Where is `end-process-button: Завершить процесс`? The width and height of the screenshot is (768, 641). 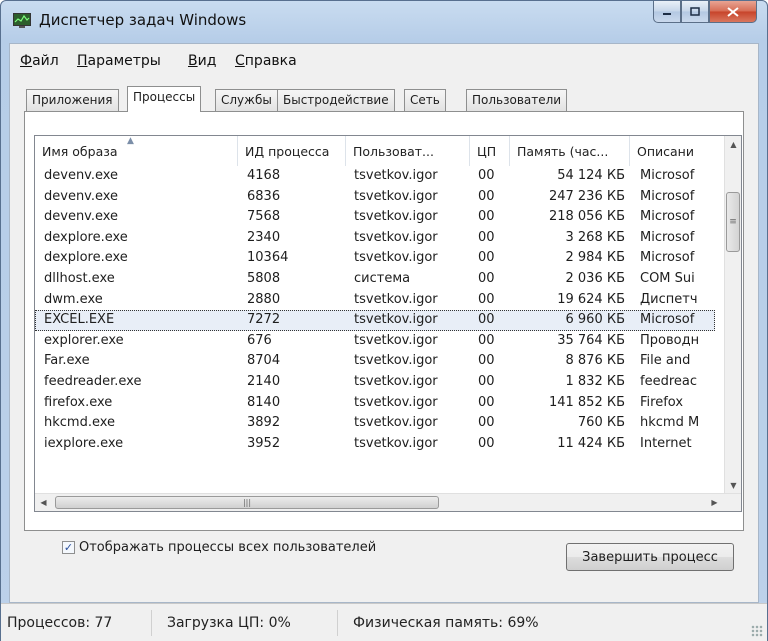
end-process-button: Завершить процесс is located at coordinates (650, 557).